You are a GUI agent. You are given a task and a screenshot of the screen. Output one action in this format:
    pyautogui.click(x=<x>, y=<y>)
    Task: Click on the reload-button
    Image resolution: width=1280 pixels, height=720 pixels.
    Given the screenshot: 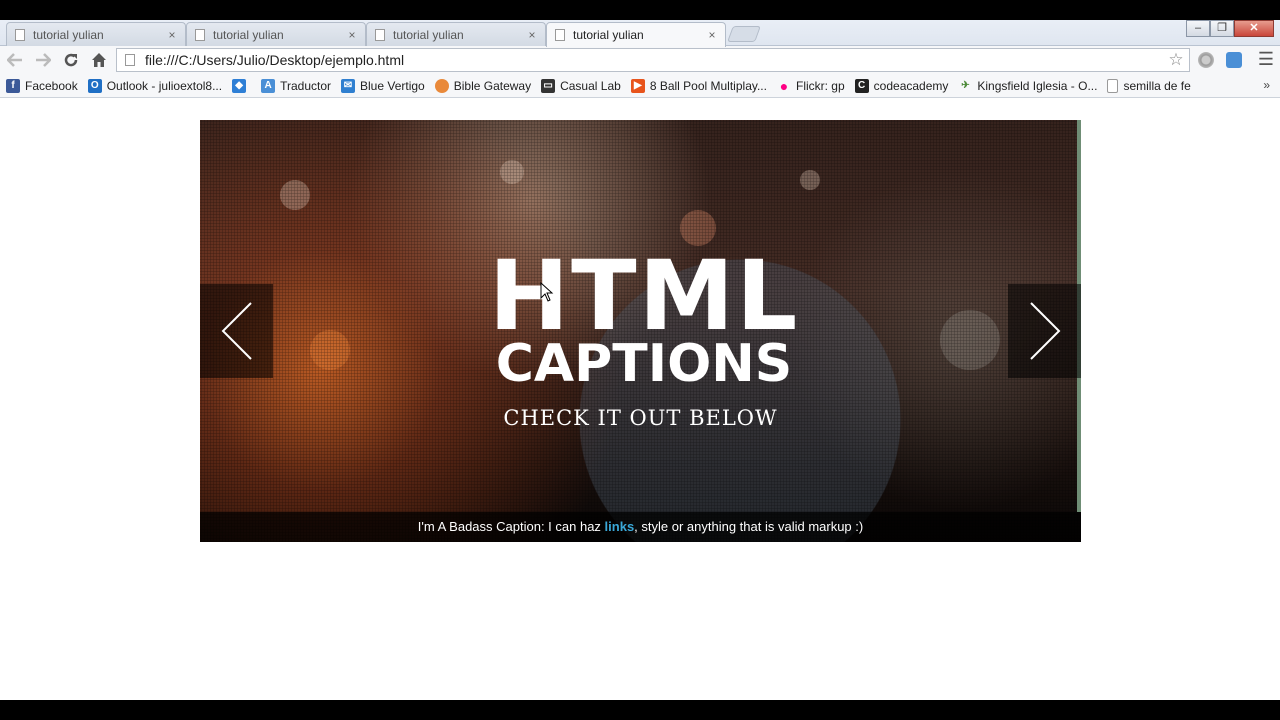 What is the action you would take?
    pyautogui.click(x=71, y=60)
    